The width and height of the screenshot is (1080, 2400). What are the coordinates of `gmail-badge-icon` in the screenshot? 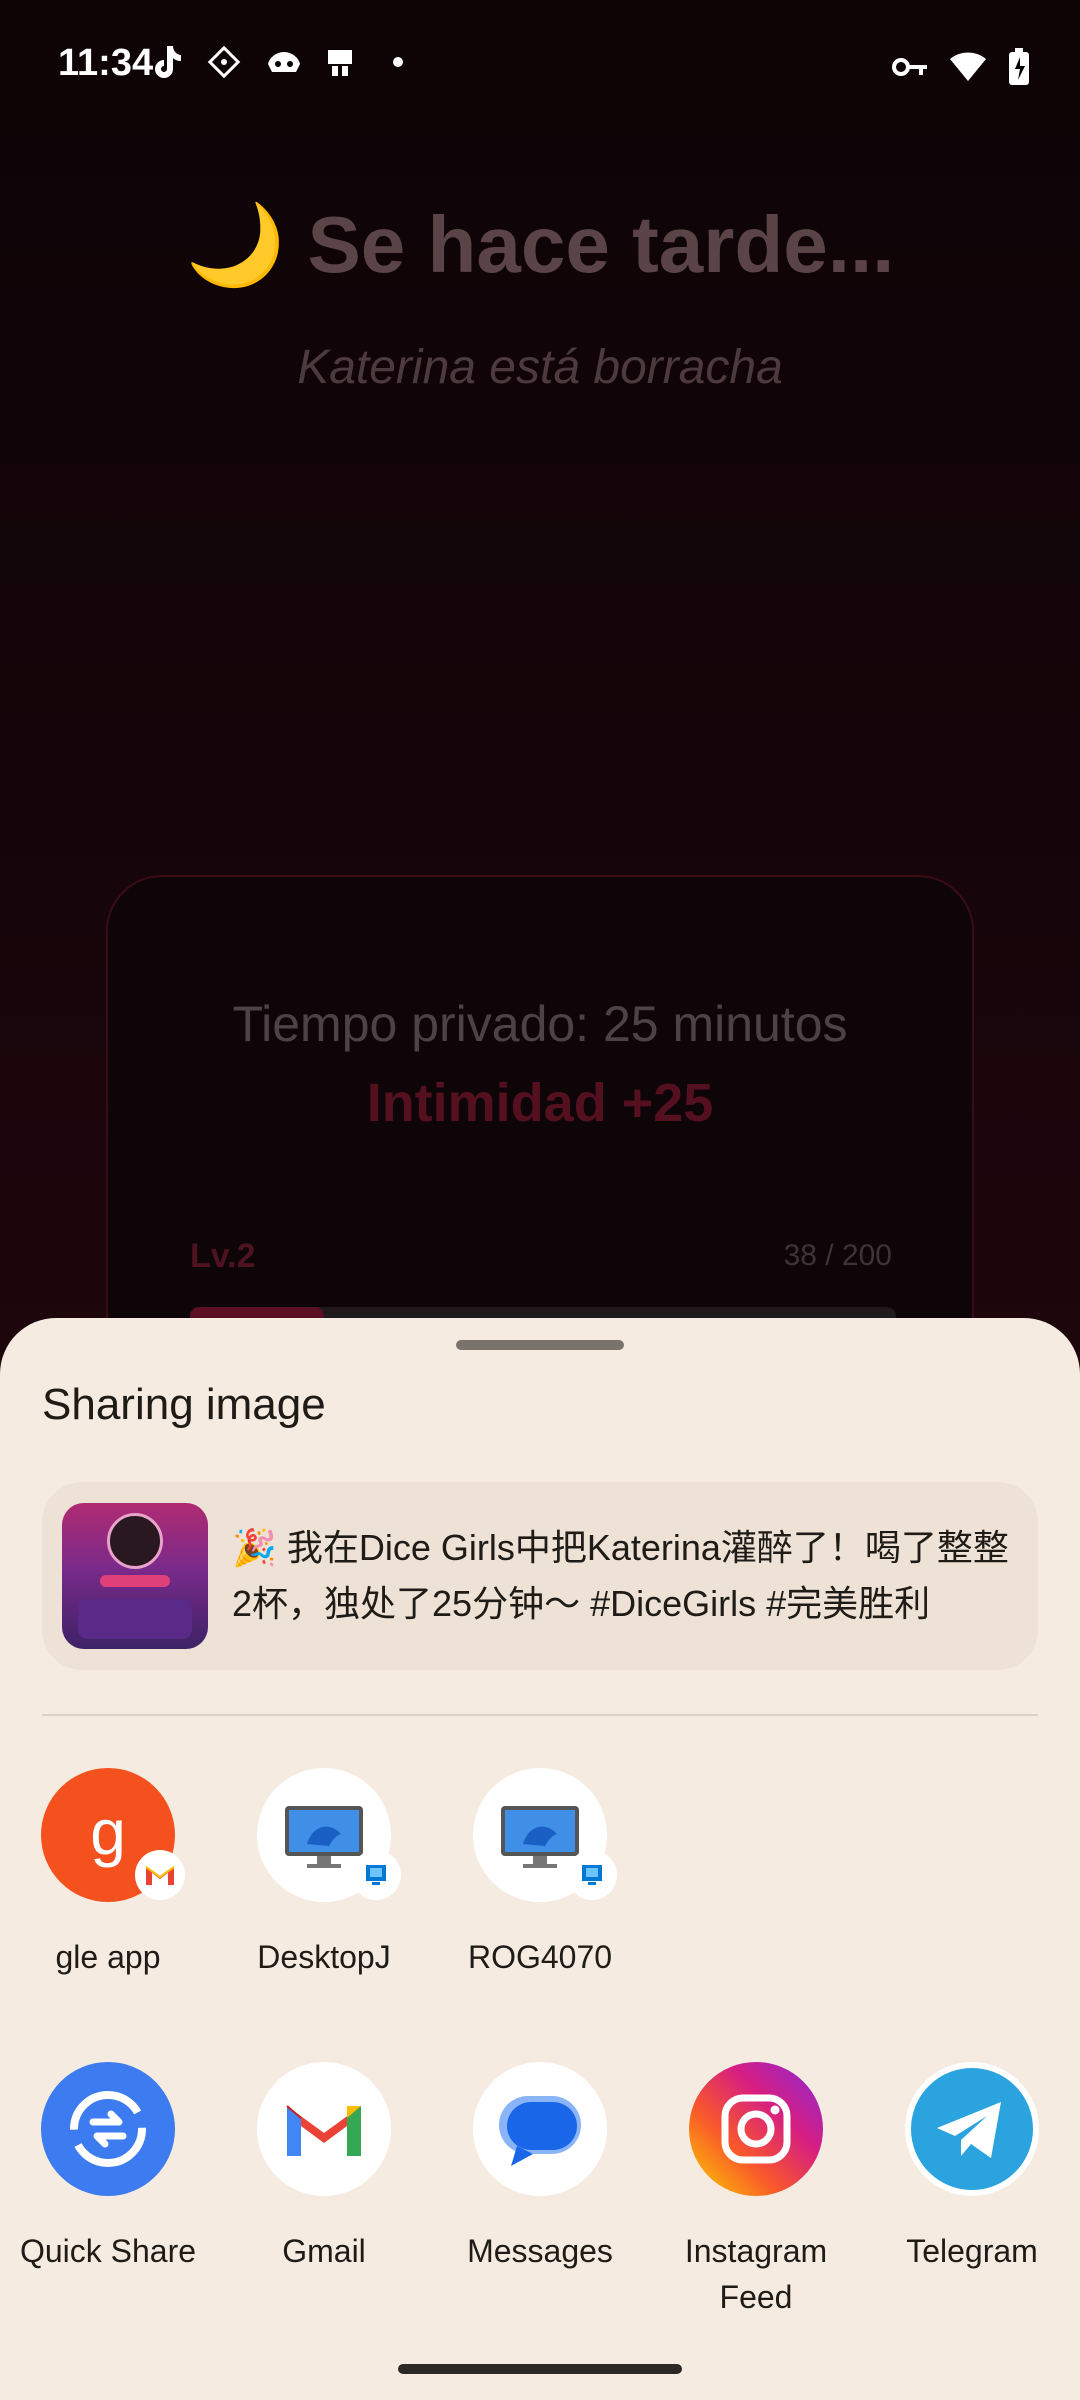 It's located at (160, 1875).